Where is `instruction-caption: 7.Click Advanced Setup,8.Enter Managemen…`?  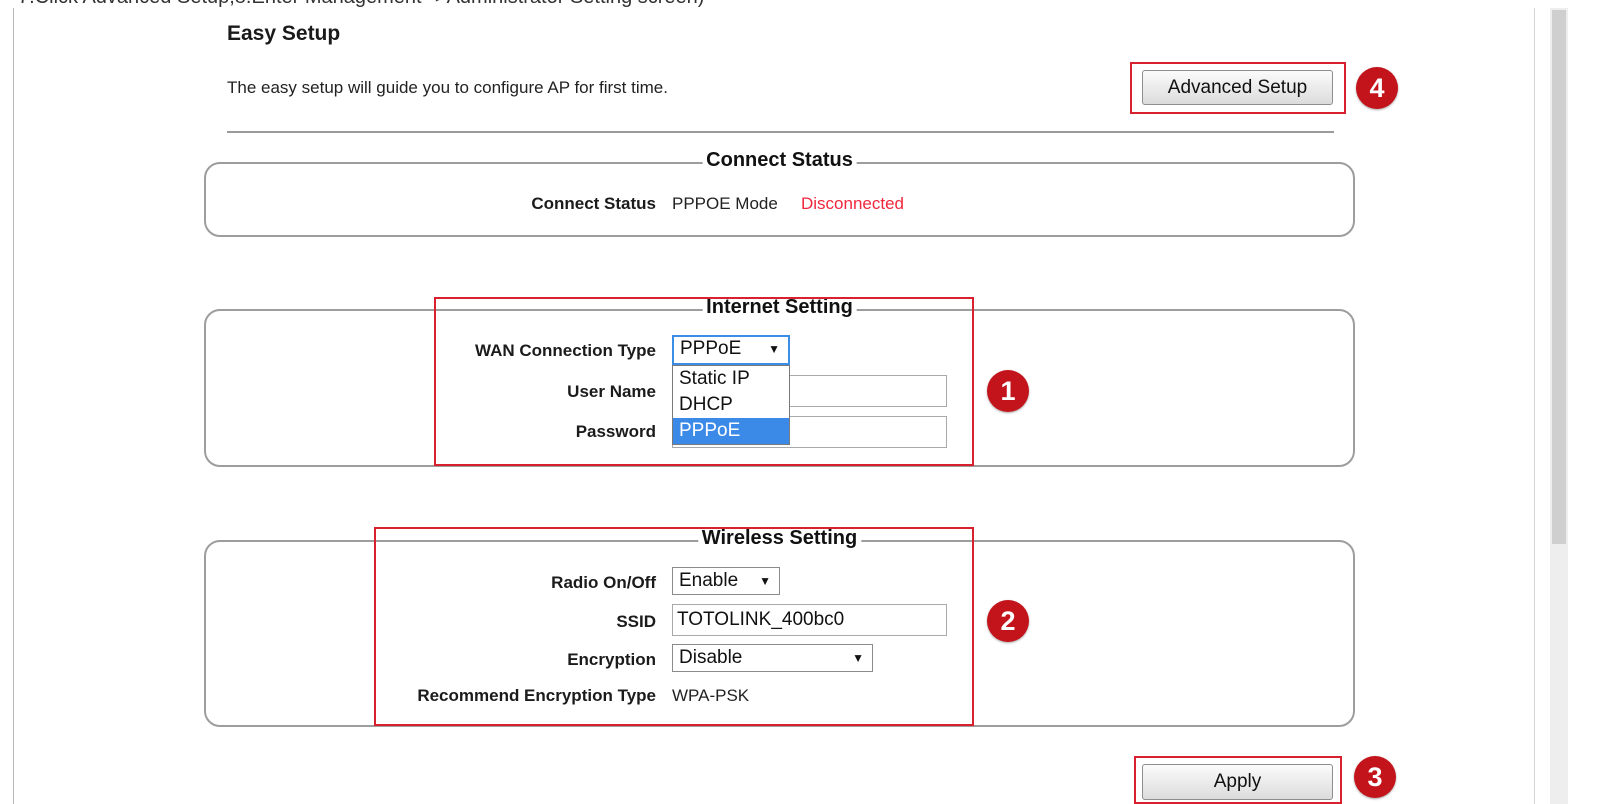 instruction-caption: 7.Click Advanced Setup,8.Enter Managemen… is located at coordinates (361, 4).